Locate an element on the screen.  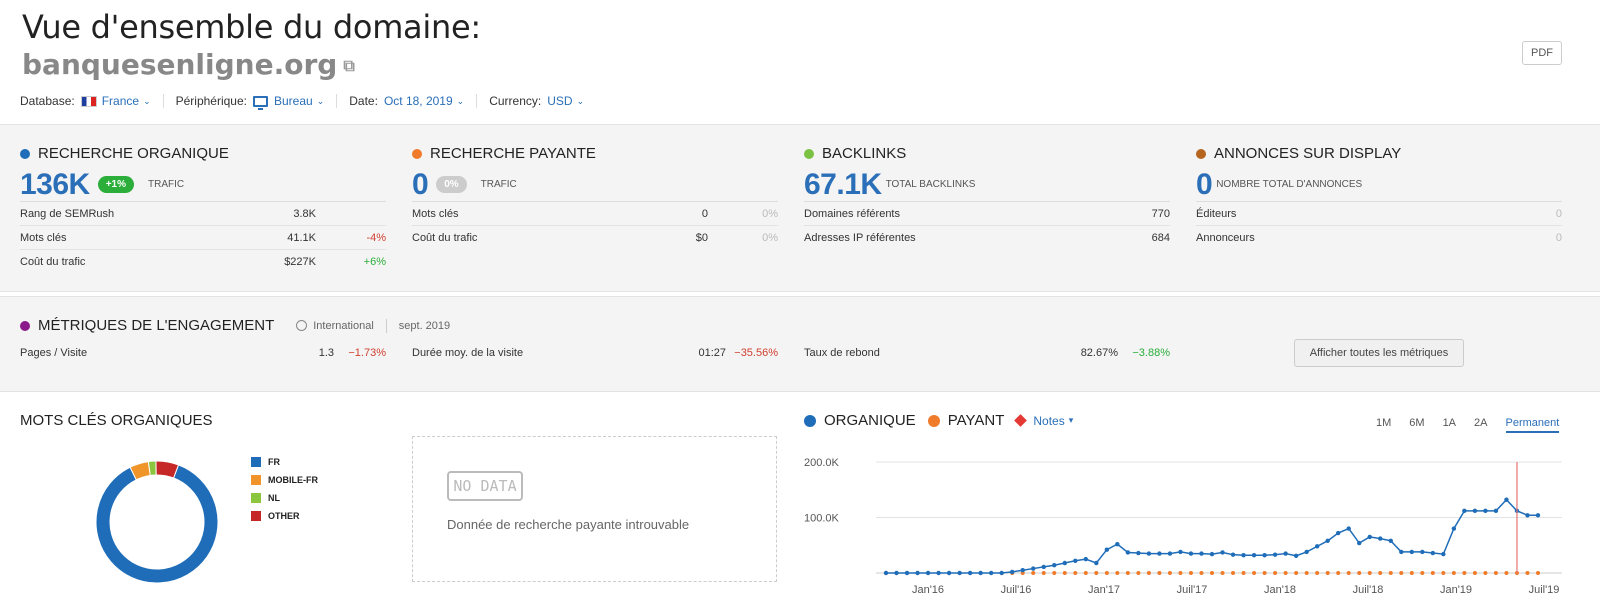
engagement-meta: International sept. 2019 is located at coordinates (373, 325).